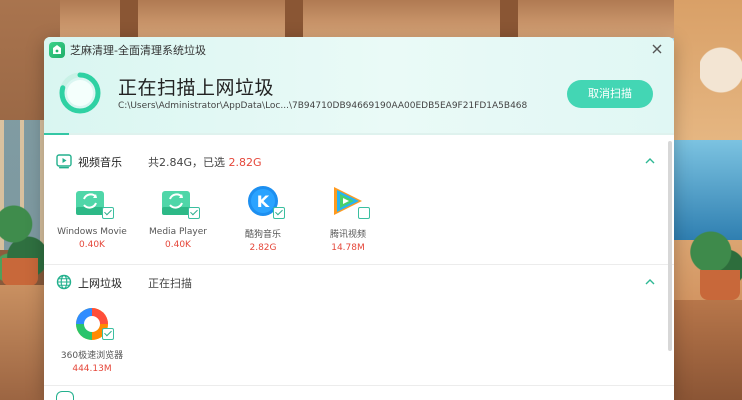 This screenshot has height=400, width=742. I want to click on scan-progress-track, so click(359, 134).